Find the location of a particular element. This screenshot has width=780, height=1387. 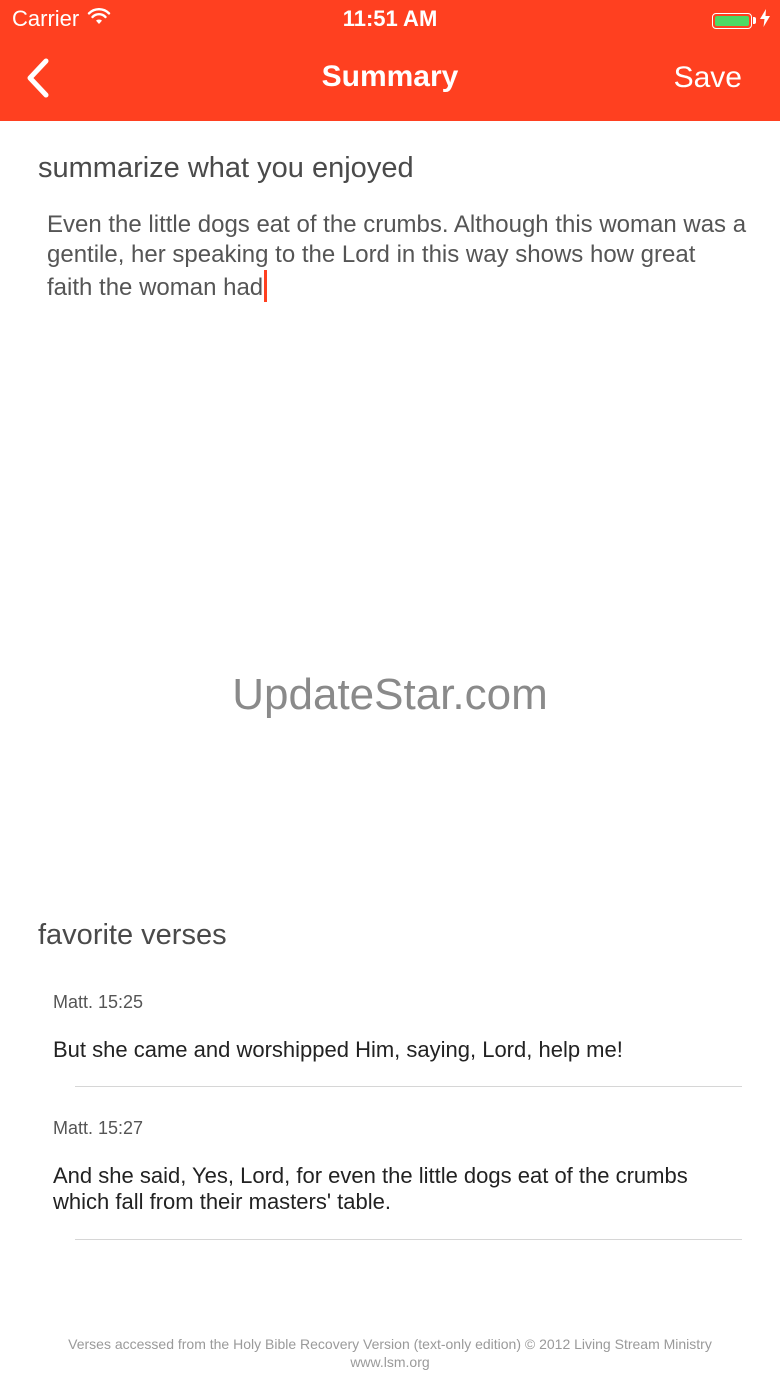

save-button: Save is located at coordinates (708, 78).